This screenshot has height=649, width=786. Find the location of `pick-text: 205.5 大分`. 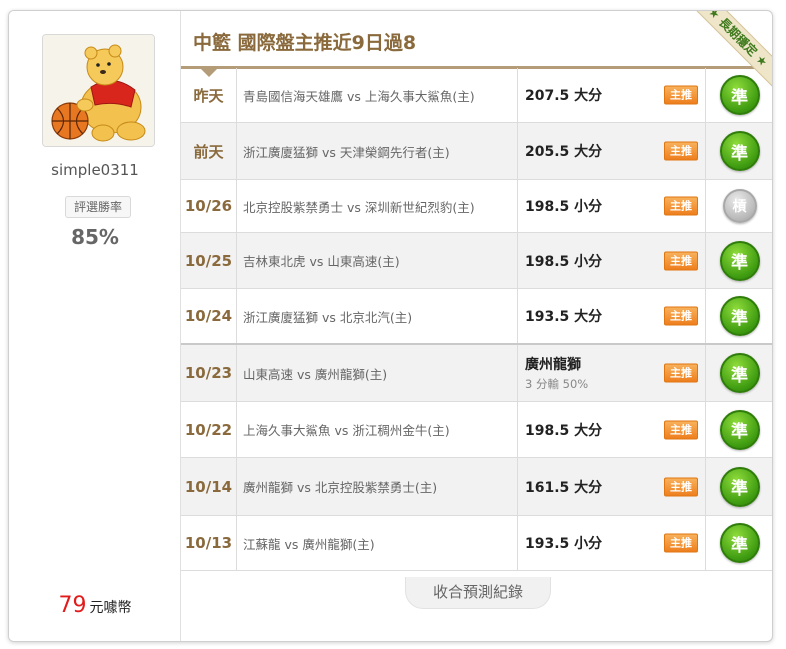

pick-text: 205.5 大分 is located at coordinates (563, 151).